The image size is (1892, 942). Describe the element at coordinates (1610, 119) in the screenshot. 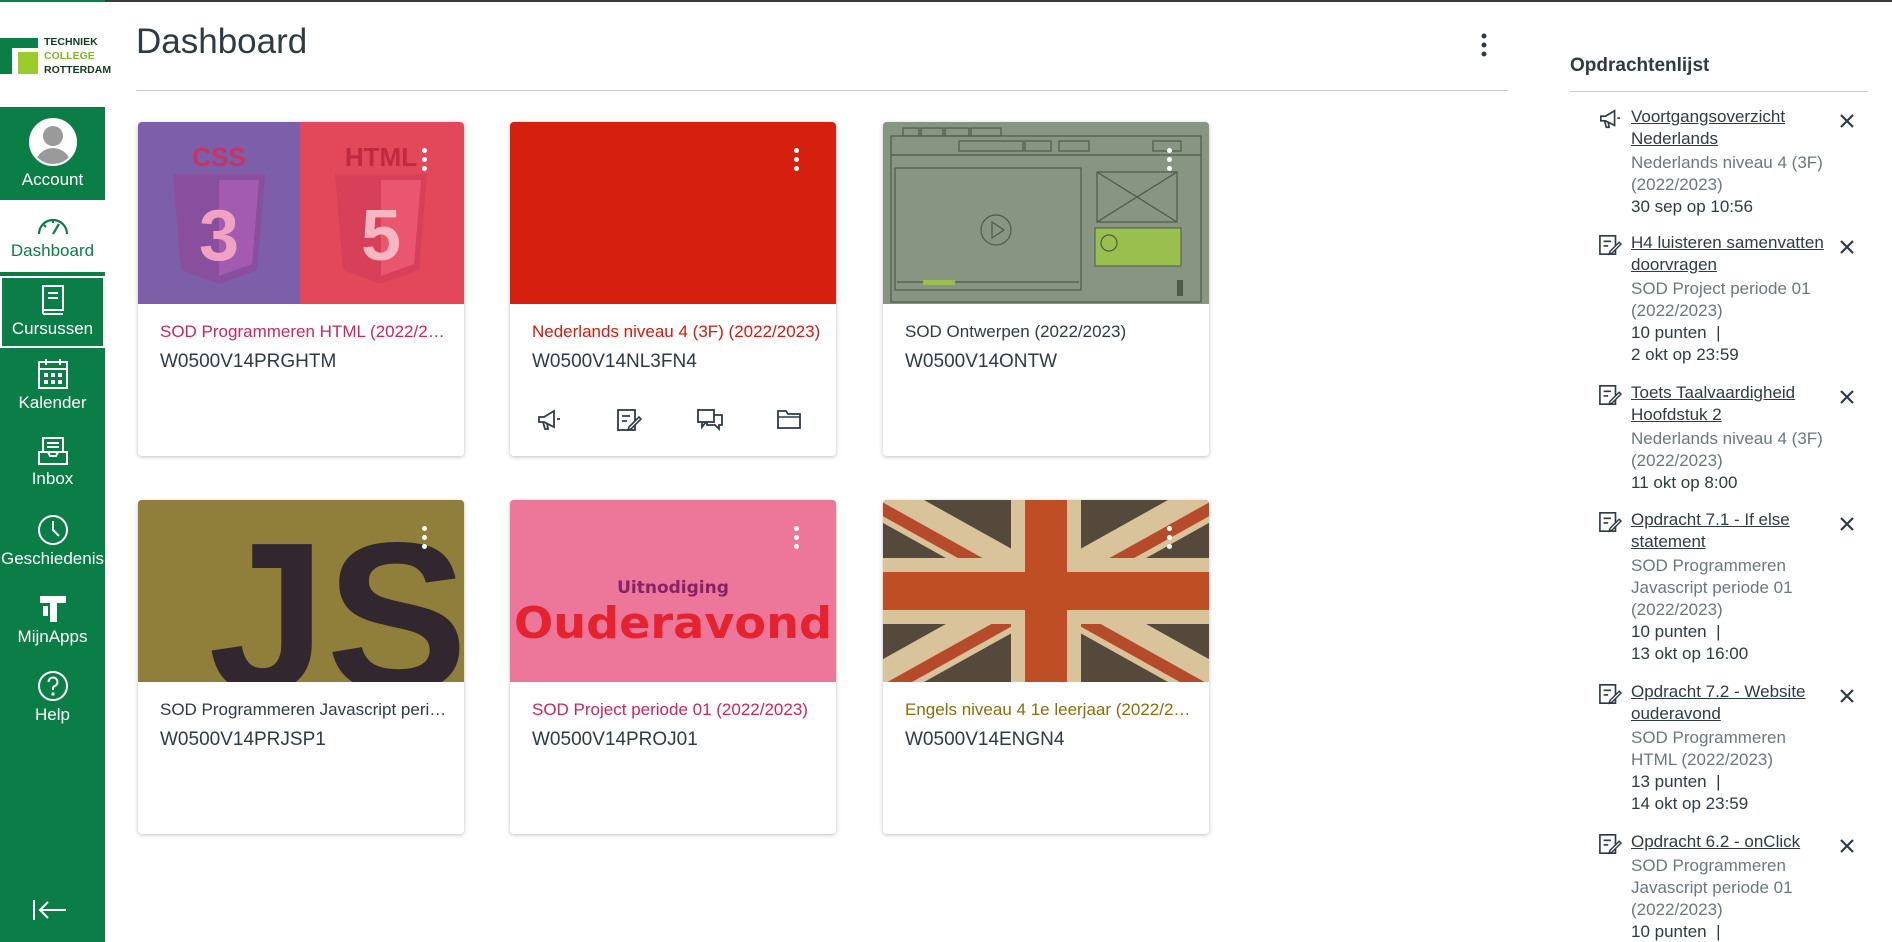

I see `announcement-icon` at that location.